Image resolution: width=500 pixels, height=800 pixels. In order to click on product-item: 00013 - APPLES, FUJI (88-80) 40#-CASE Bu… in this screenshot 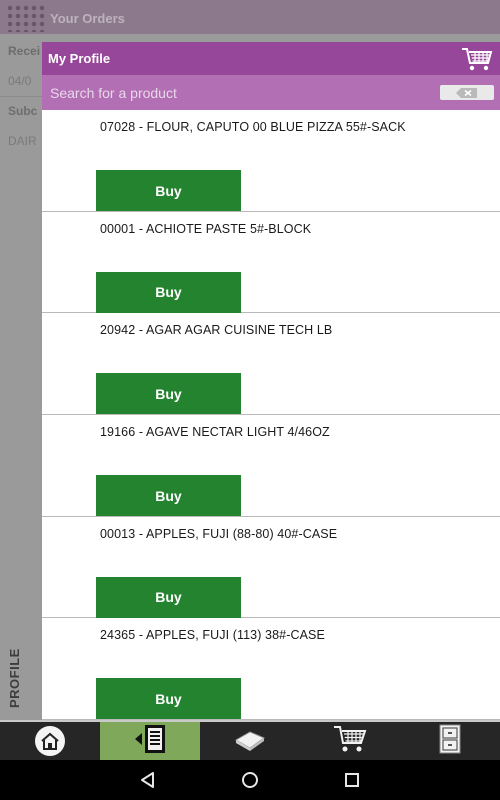, I will do `click(271, 567)`.